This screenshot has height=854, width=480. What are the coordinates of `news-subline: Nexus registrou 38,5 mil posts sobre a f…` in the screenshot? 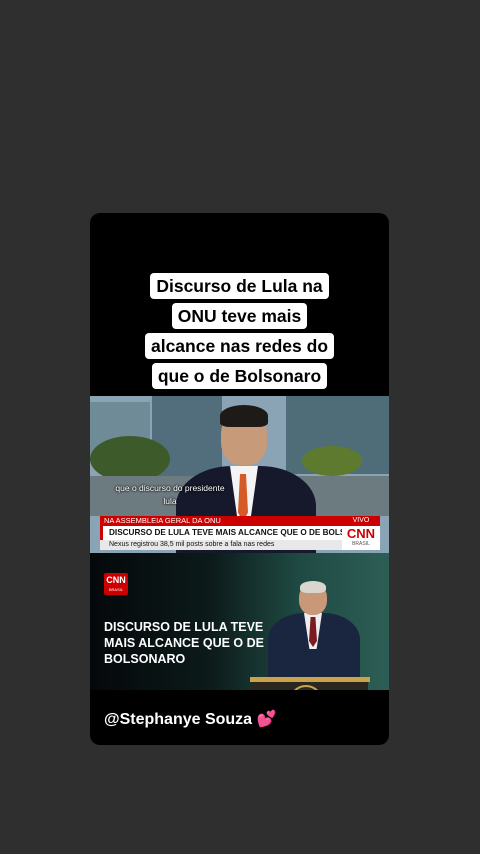 It's located at (221, 545).